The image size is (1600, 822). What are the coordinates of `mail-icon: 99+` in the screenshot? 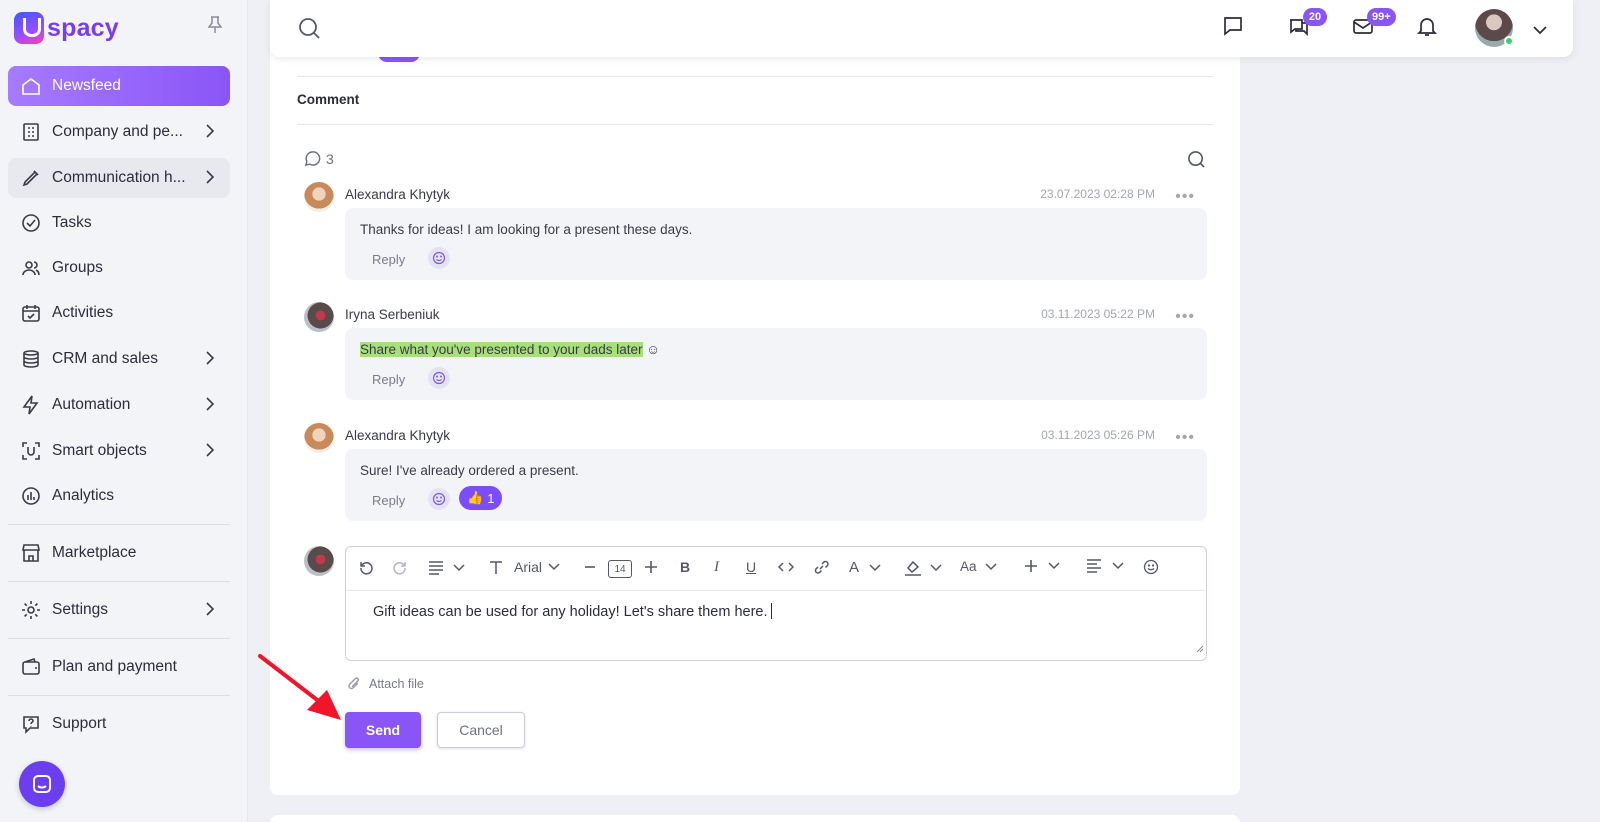 It's located at (1374, 25).